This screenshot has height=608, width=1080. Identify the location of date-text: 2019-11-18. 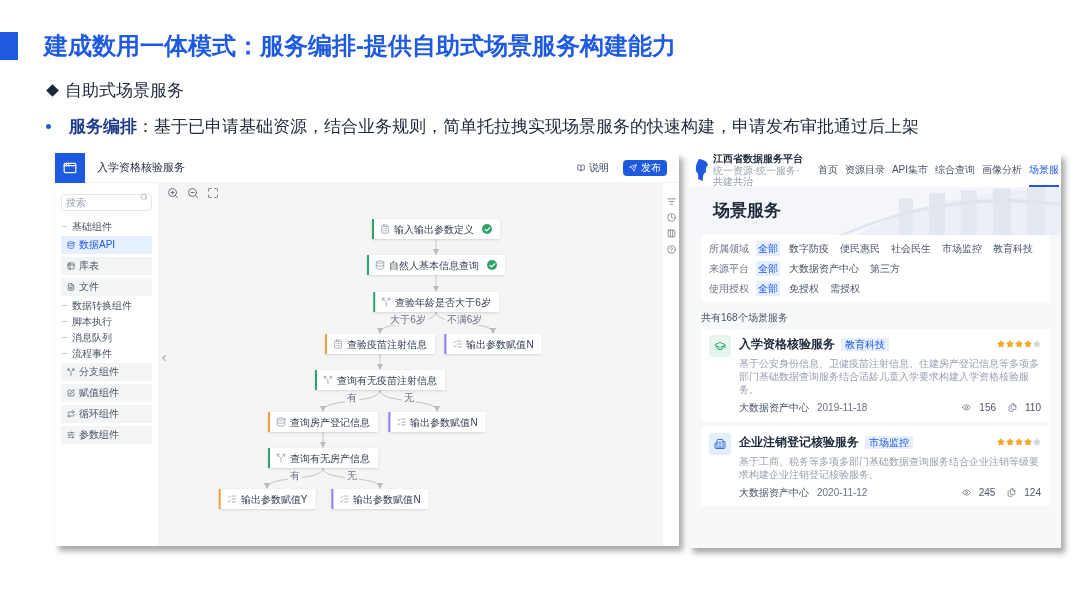
(842, 408).